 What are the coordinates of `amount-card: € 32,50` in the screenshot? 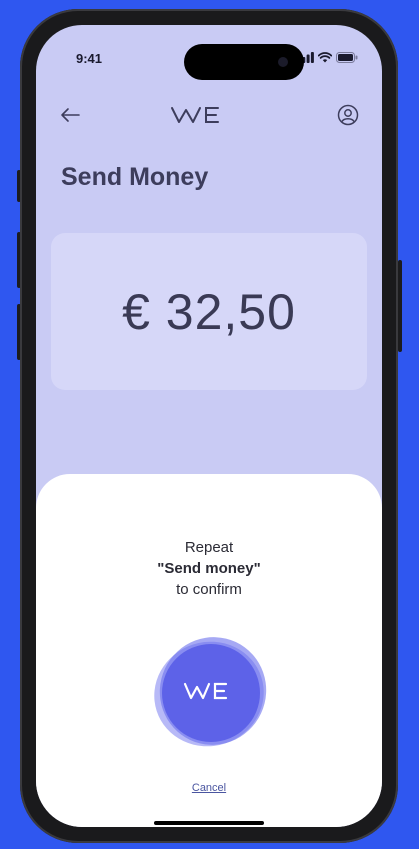 It's located at (209, 311).